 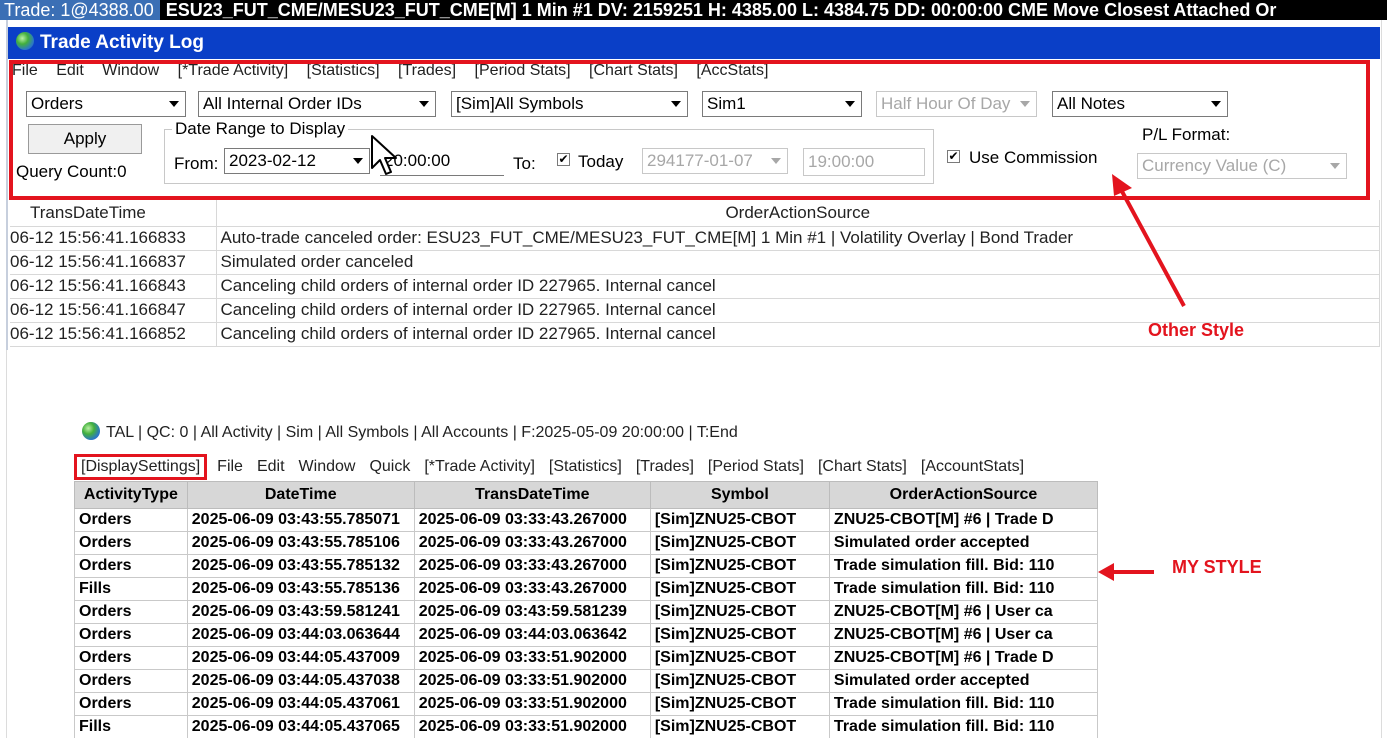 I want to click on menu-chart-stats: [Chart Stats], so click(x=862, y=466).